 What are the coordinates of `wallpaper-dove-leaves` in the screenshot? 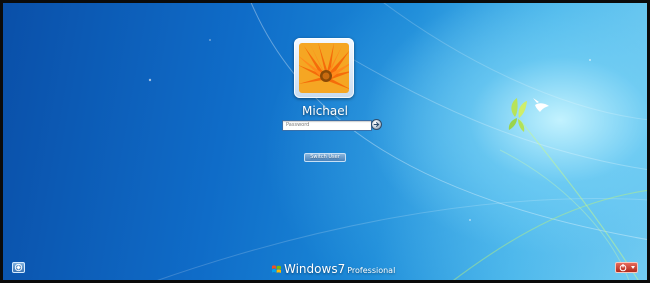 It's located at (528, 115).